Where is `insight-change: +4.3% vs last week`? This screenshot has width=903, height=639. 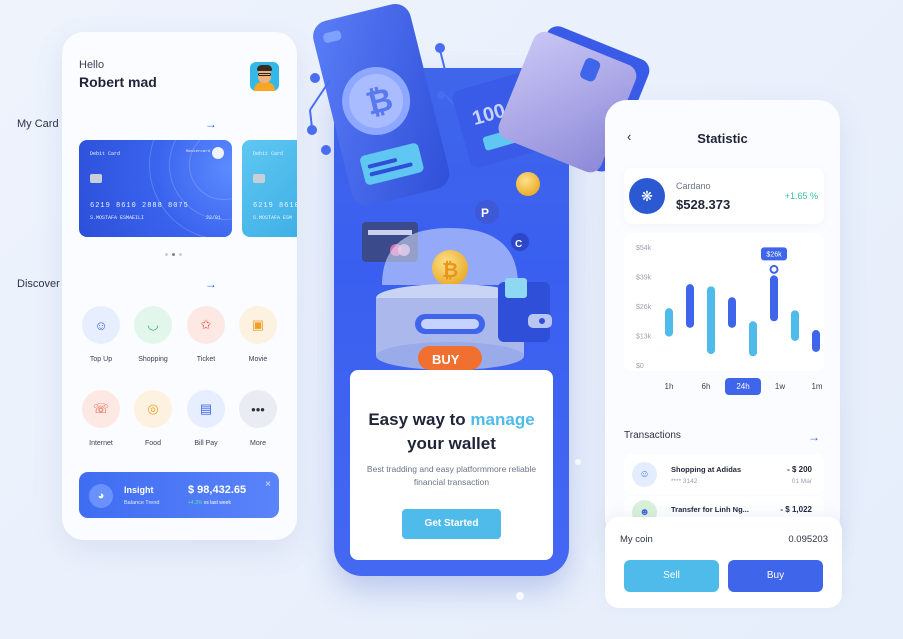
insight-change: +4.3% vs last week is located at coordinates (209, 503).